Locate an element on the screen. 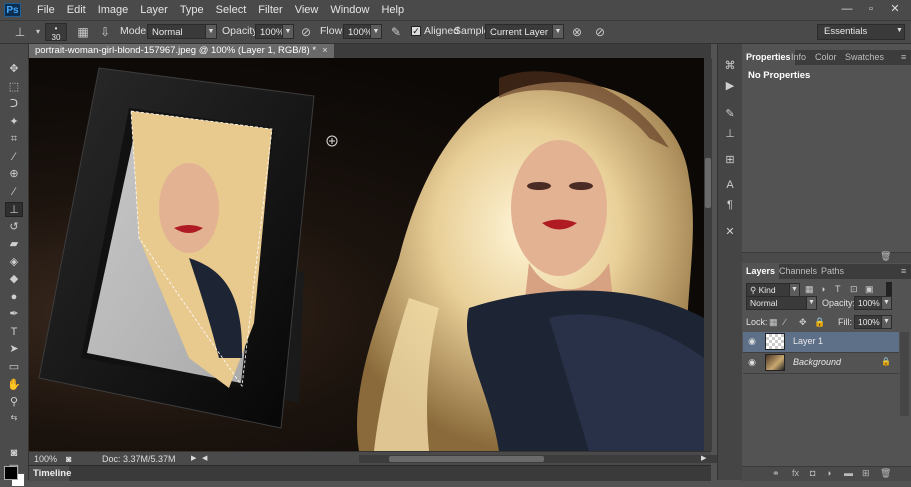 This screenshot has height=487, width=911. actions-panel-icon: ▶ is located at coordinates (730, 86).